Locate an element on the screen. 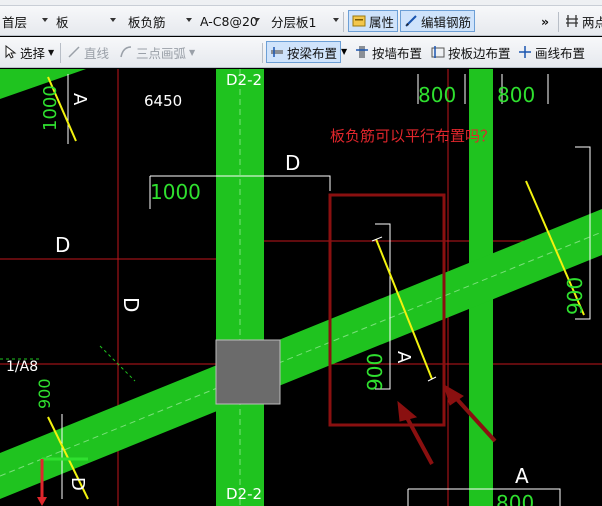 Image resolution: width=602 pixels, height=506 pixels. spec-value: A-C8@20 is located at coordinates (229, 21).